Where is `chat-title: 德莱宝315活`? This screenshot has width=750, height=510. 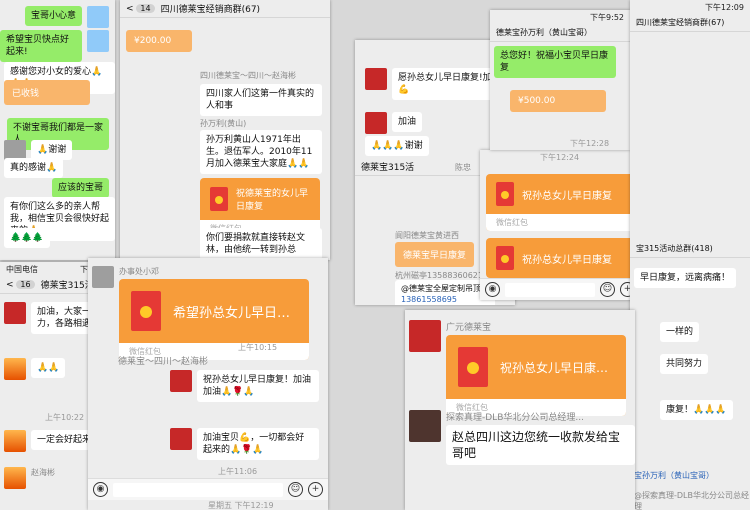
chat-title: 德莱宝315活 is located at coordinates (67, 286).